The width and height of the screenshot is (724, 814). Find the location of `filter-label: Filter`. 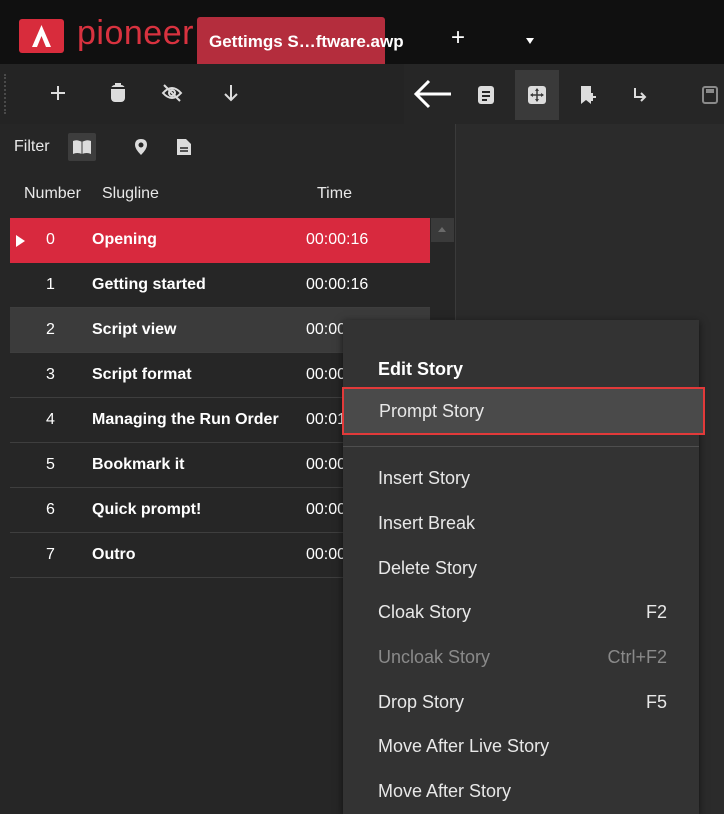

filter-label: Filter is located at coordinates (32, 146).